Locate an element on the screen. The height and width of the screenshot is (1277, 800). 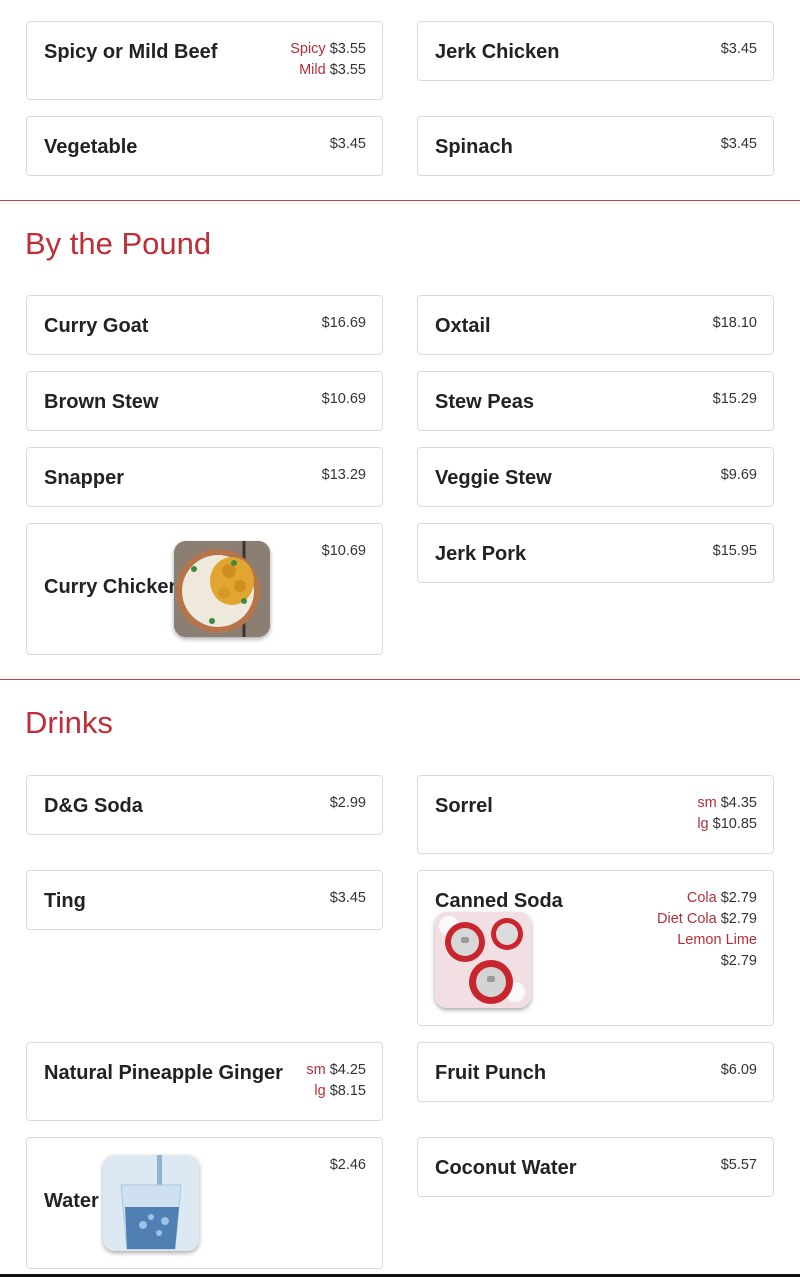
item-name: Snapper is located at coordinates (84, 478).